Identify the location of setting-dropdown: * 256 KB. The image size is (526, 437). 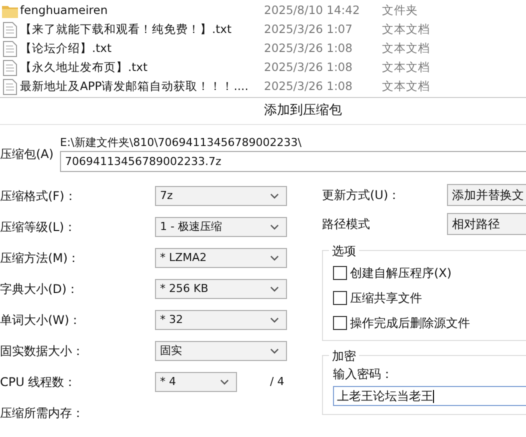
(221, 288).